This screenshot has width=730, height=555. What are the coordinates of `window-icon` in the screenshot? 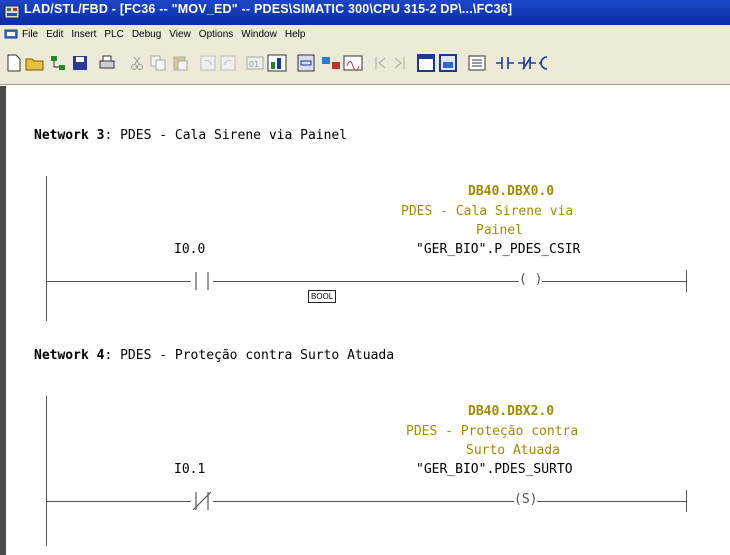 It's located at (426, 63).